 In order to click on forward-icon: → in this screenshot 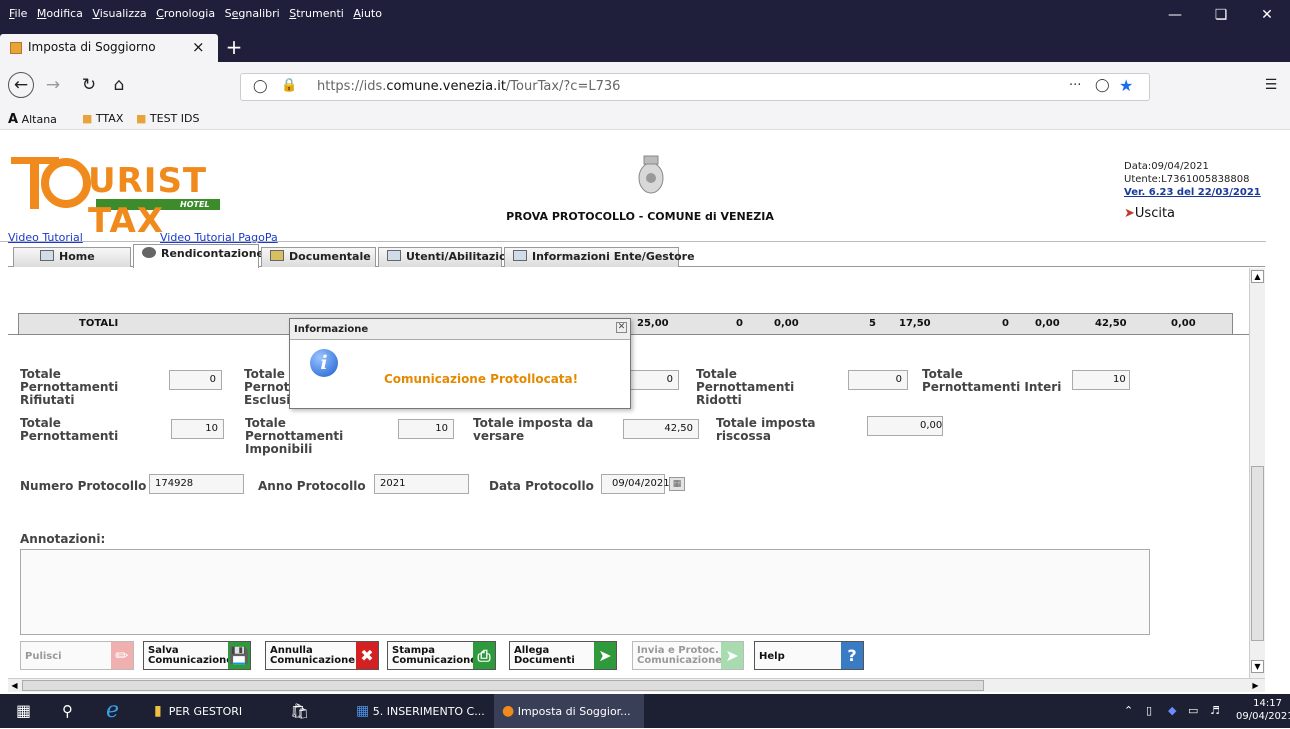, I will do `click(53, 85)`.